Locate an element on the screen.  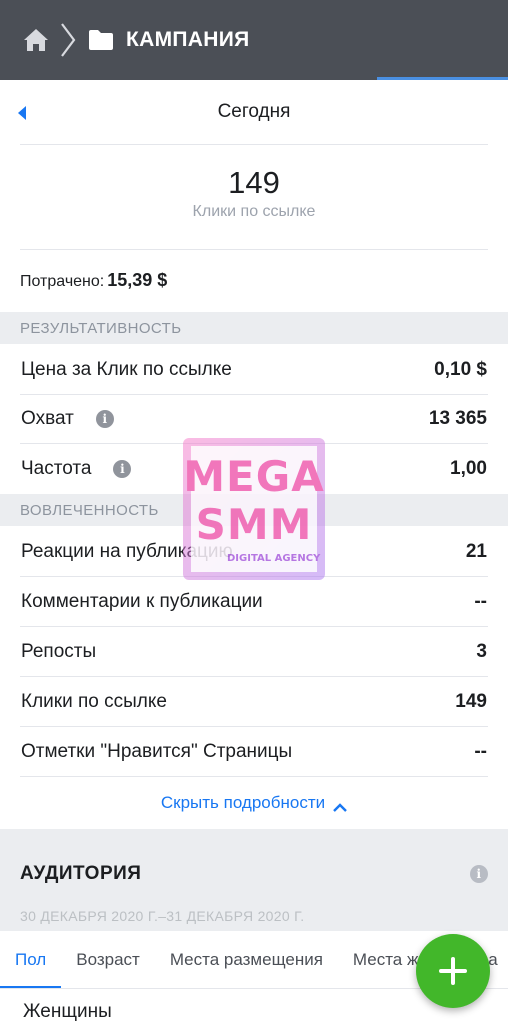
summary-caption: Клики по ссылке is located at coordinates (254, 211).